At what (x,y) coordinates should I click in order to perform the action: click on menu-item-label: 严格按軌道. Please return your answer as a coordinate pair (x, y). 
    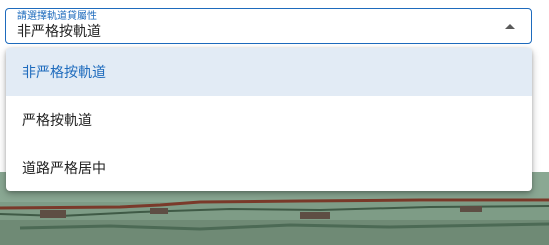
    Looking at the image, I should click on (57, 121).